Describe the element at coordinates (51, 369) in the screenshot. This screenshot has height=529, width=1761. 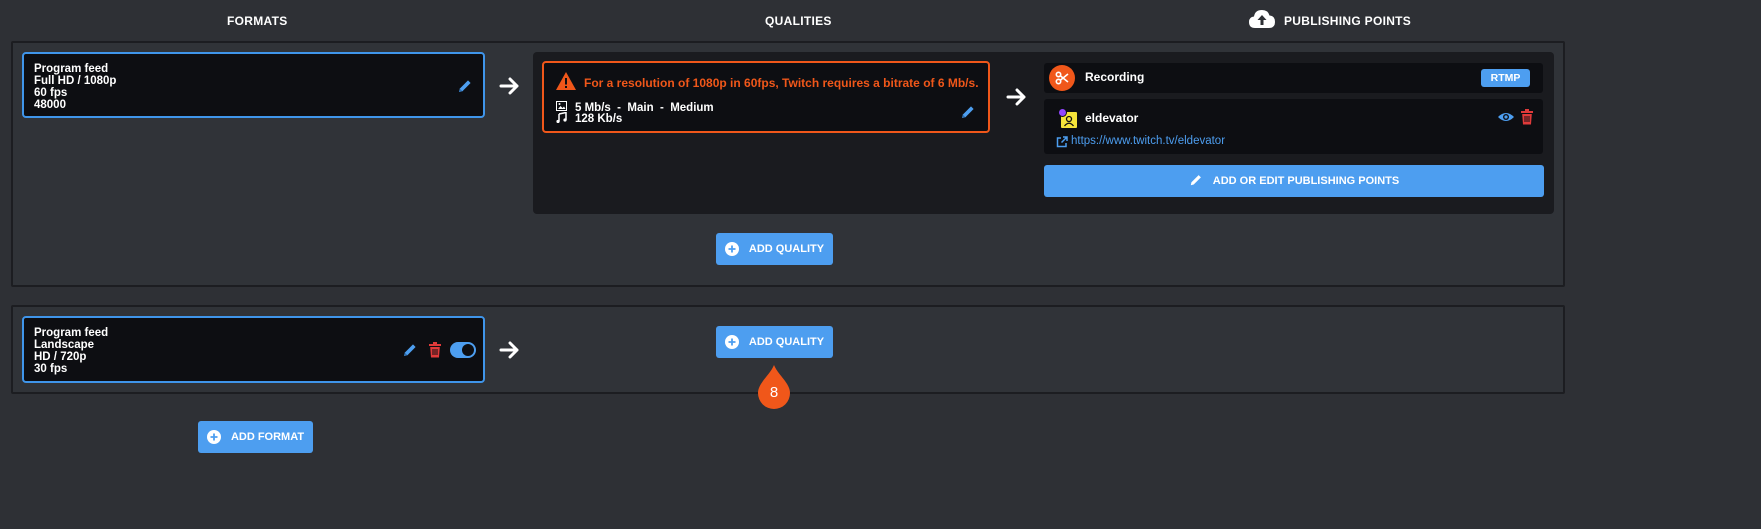
I see `format-fps: 30 fps` at that location.